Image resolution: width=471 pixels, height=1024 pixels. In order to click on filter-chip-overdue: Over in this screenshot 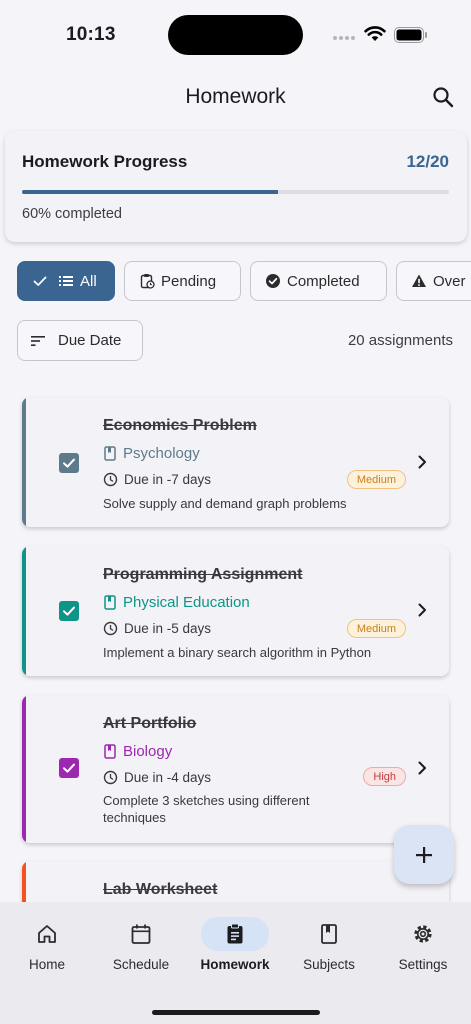, I will do `click(433, 281)`.